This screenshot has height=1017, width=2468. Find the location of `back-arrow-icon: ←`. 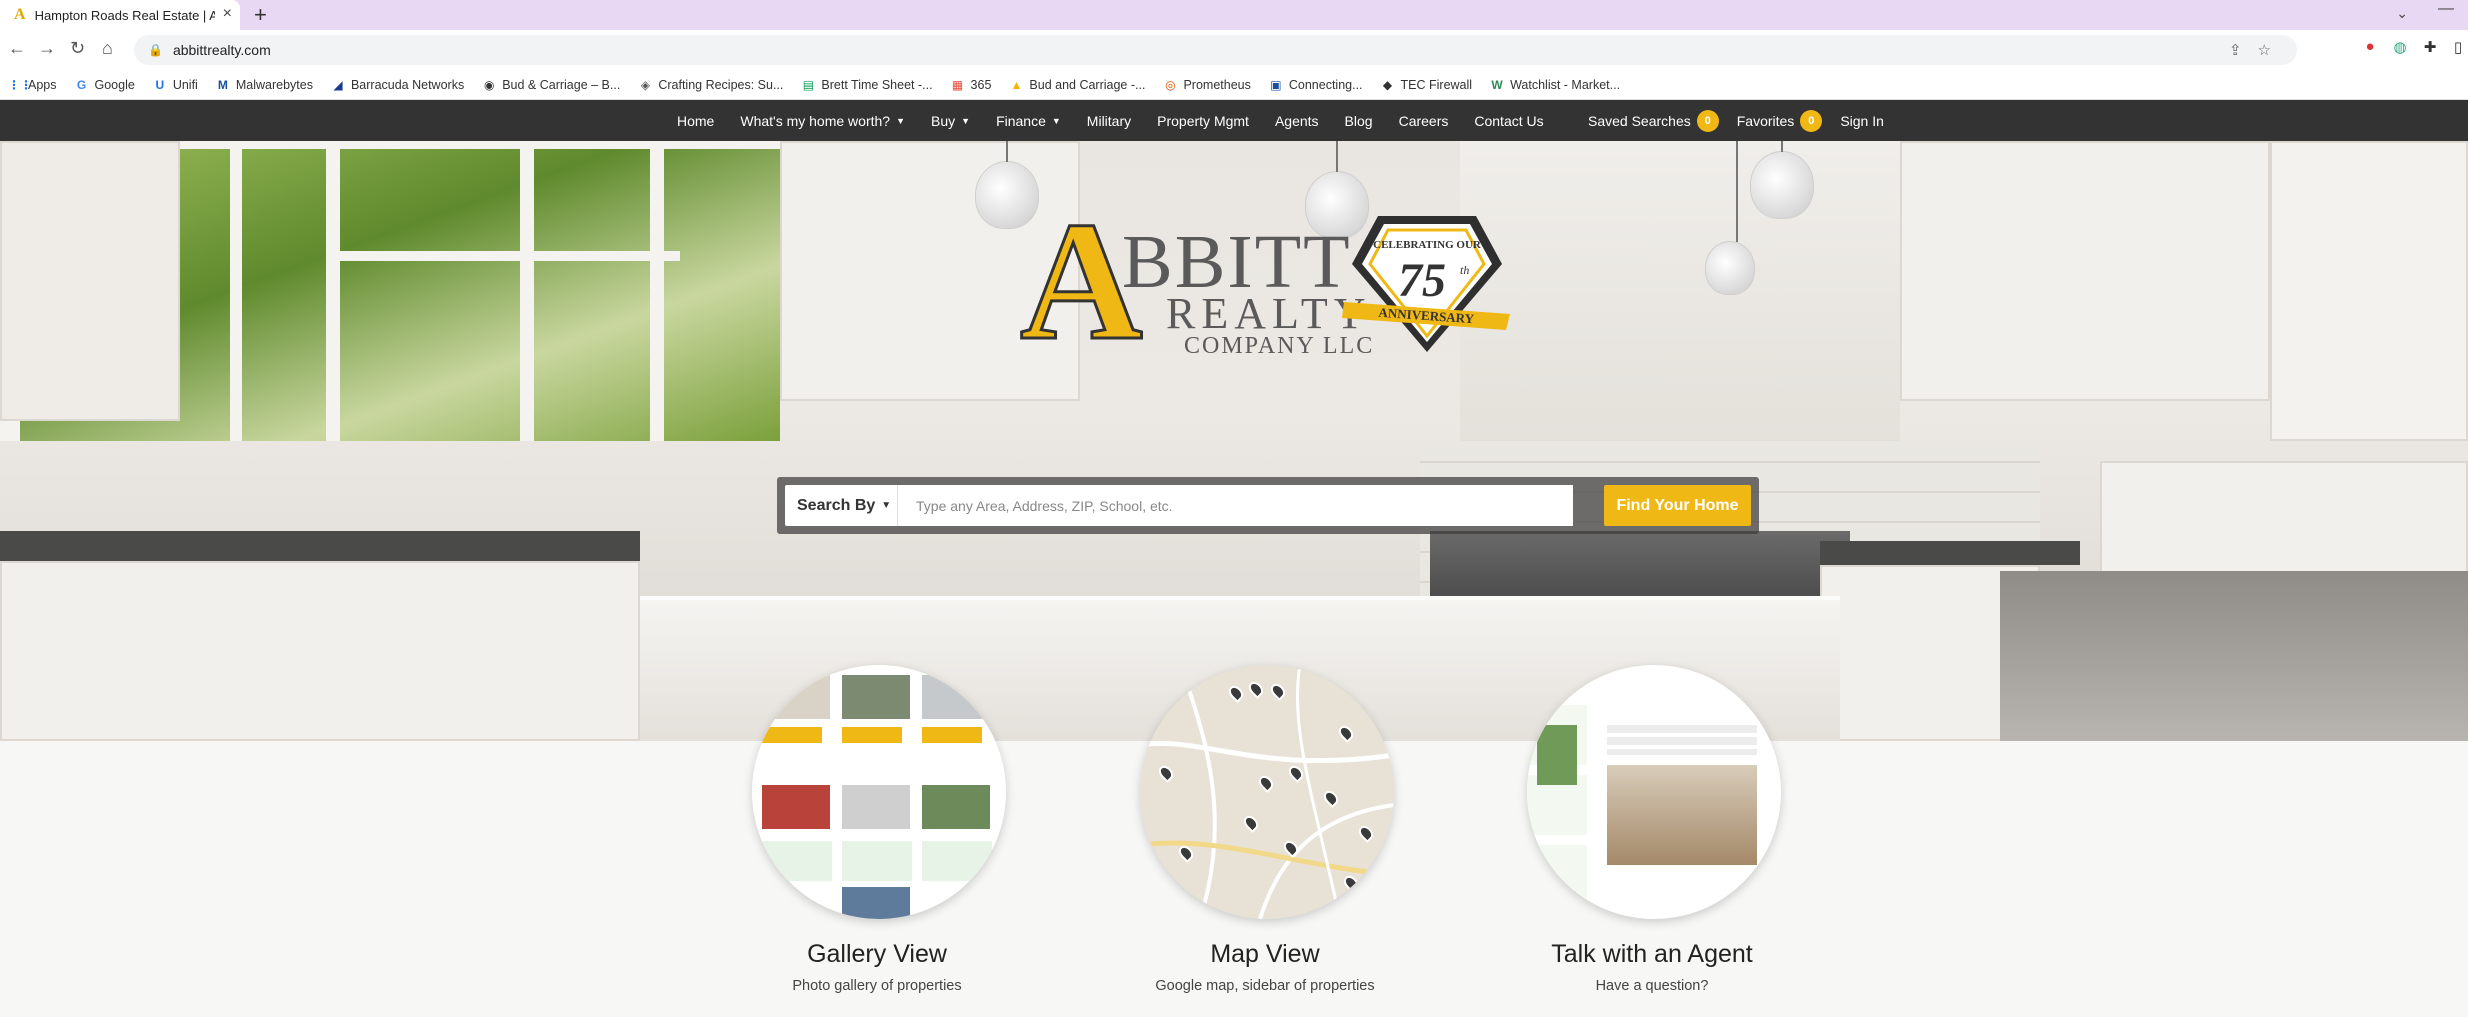

back-arrow-icon: ← is located at coordinates (17, 48).